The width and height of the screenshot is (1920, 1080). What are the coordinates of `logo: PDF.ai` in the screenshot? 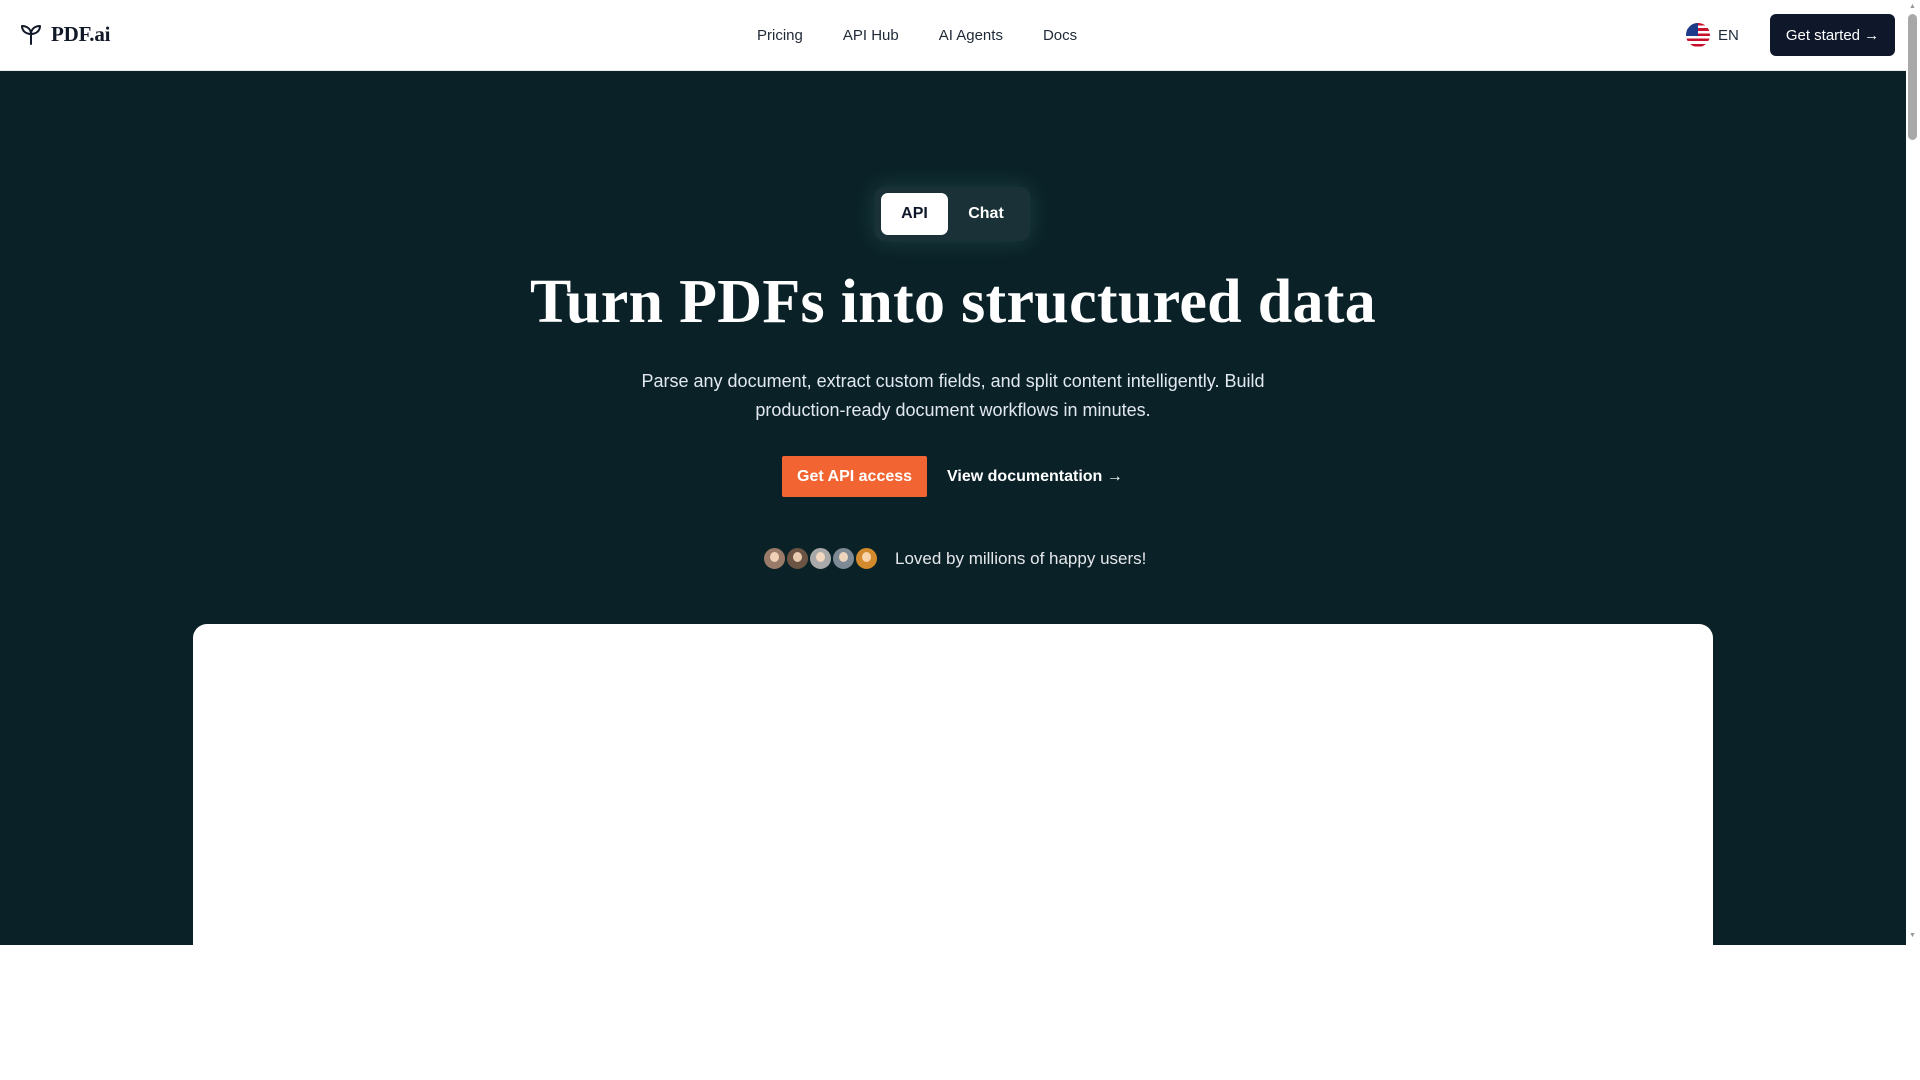 It's located at (64, 34).